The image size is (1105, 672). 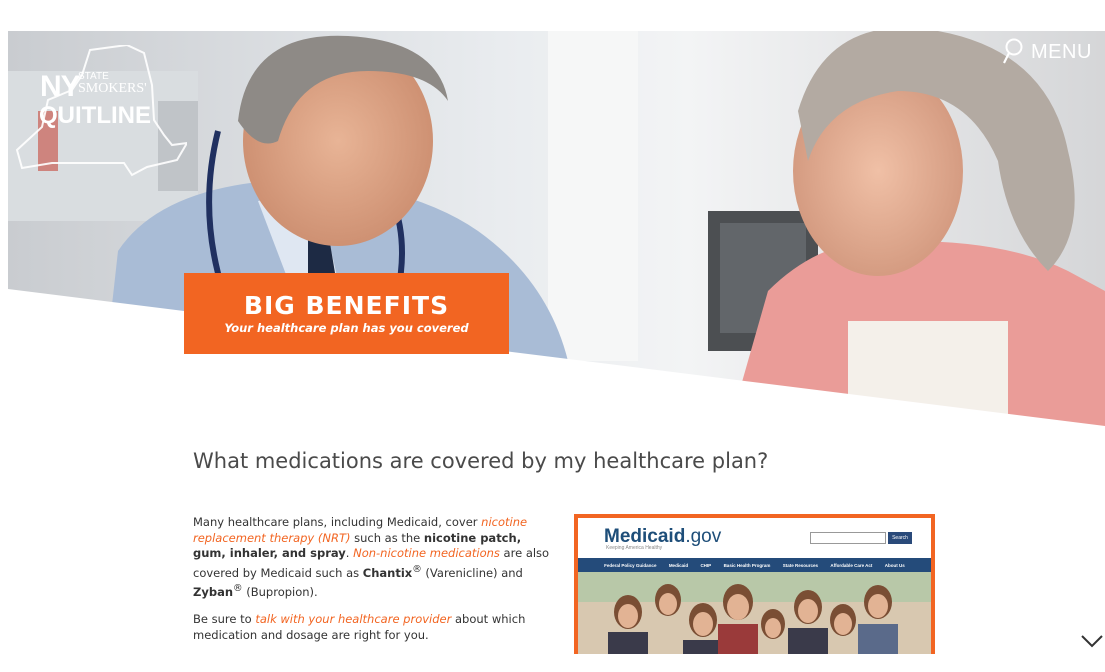 What do you see at coordinates (346, 328) in the screenshot?
I see `banner-subtitle: Your healthcare plan has you covered` at bounding box center [346, 328].